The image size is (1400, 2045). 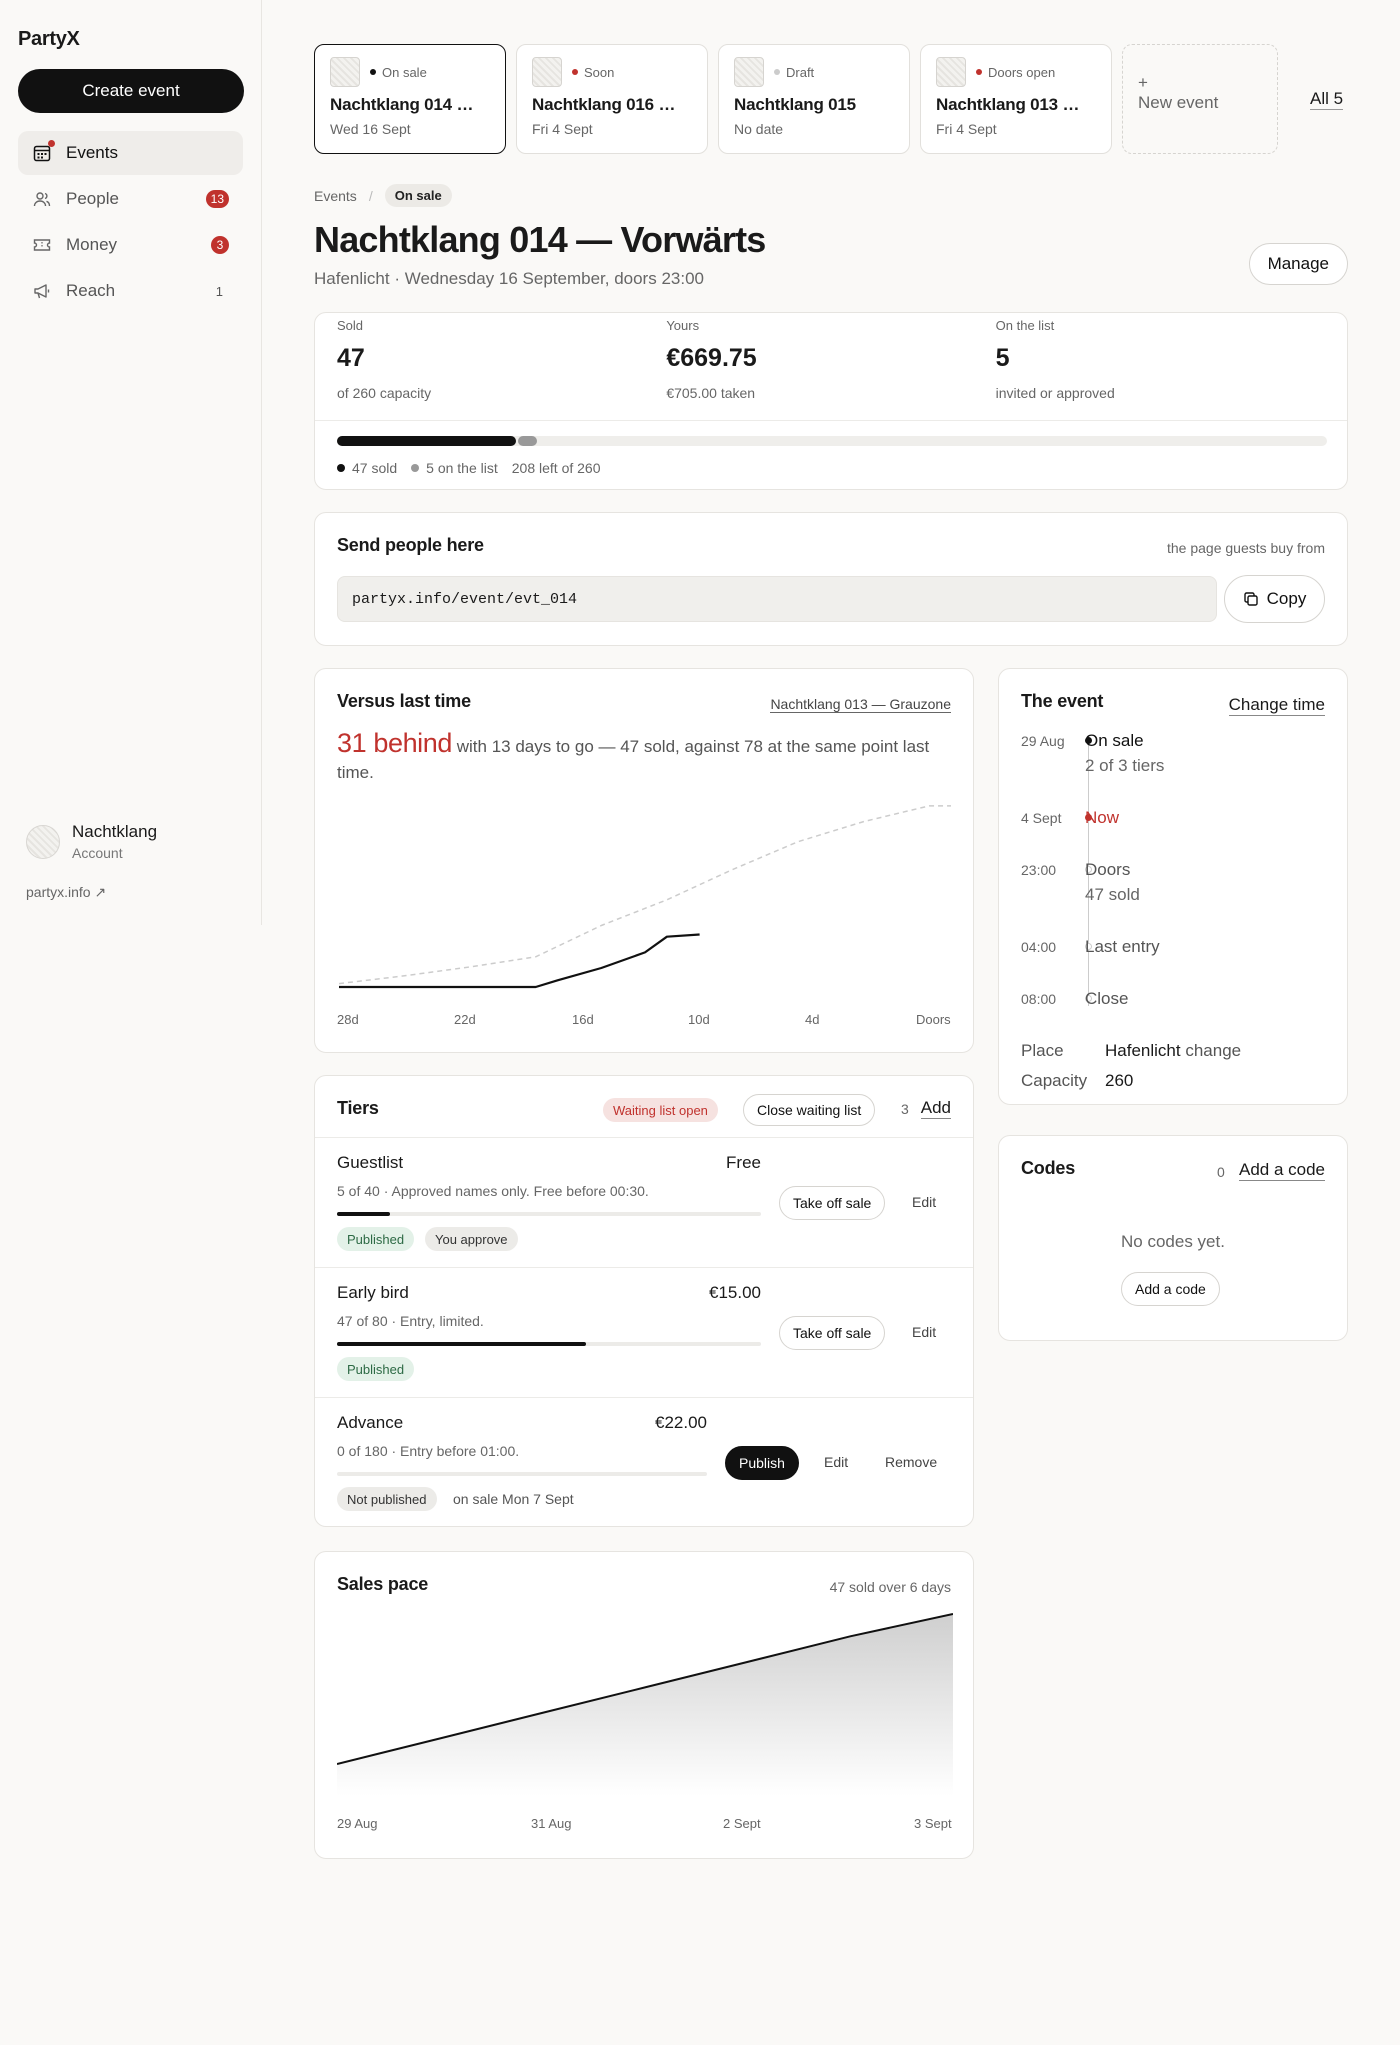 What do you see at coordinates (66, 892) in the screenshot?
I see `public-site-link: partyx.info ↗` at bounding box center [66, 892].